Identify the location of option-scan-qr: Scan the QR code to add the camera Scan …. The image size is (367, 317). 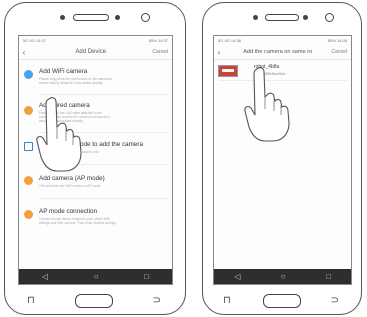
(95, 148).